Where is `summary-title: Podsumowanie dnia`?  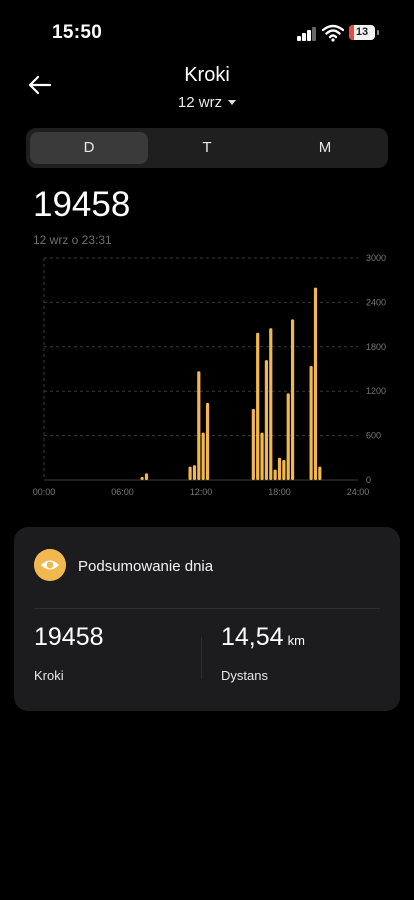
summary-title: Podsumowanie dnia is located at coordinates (146, 566).